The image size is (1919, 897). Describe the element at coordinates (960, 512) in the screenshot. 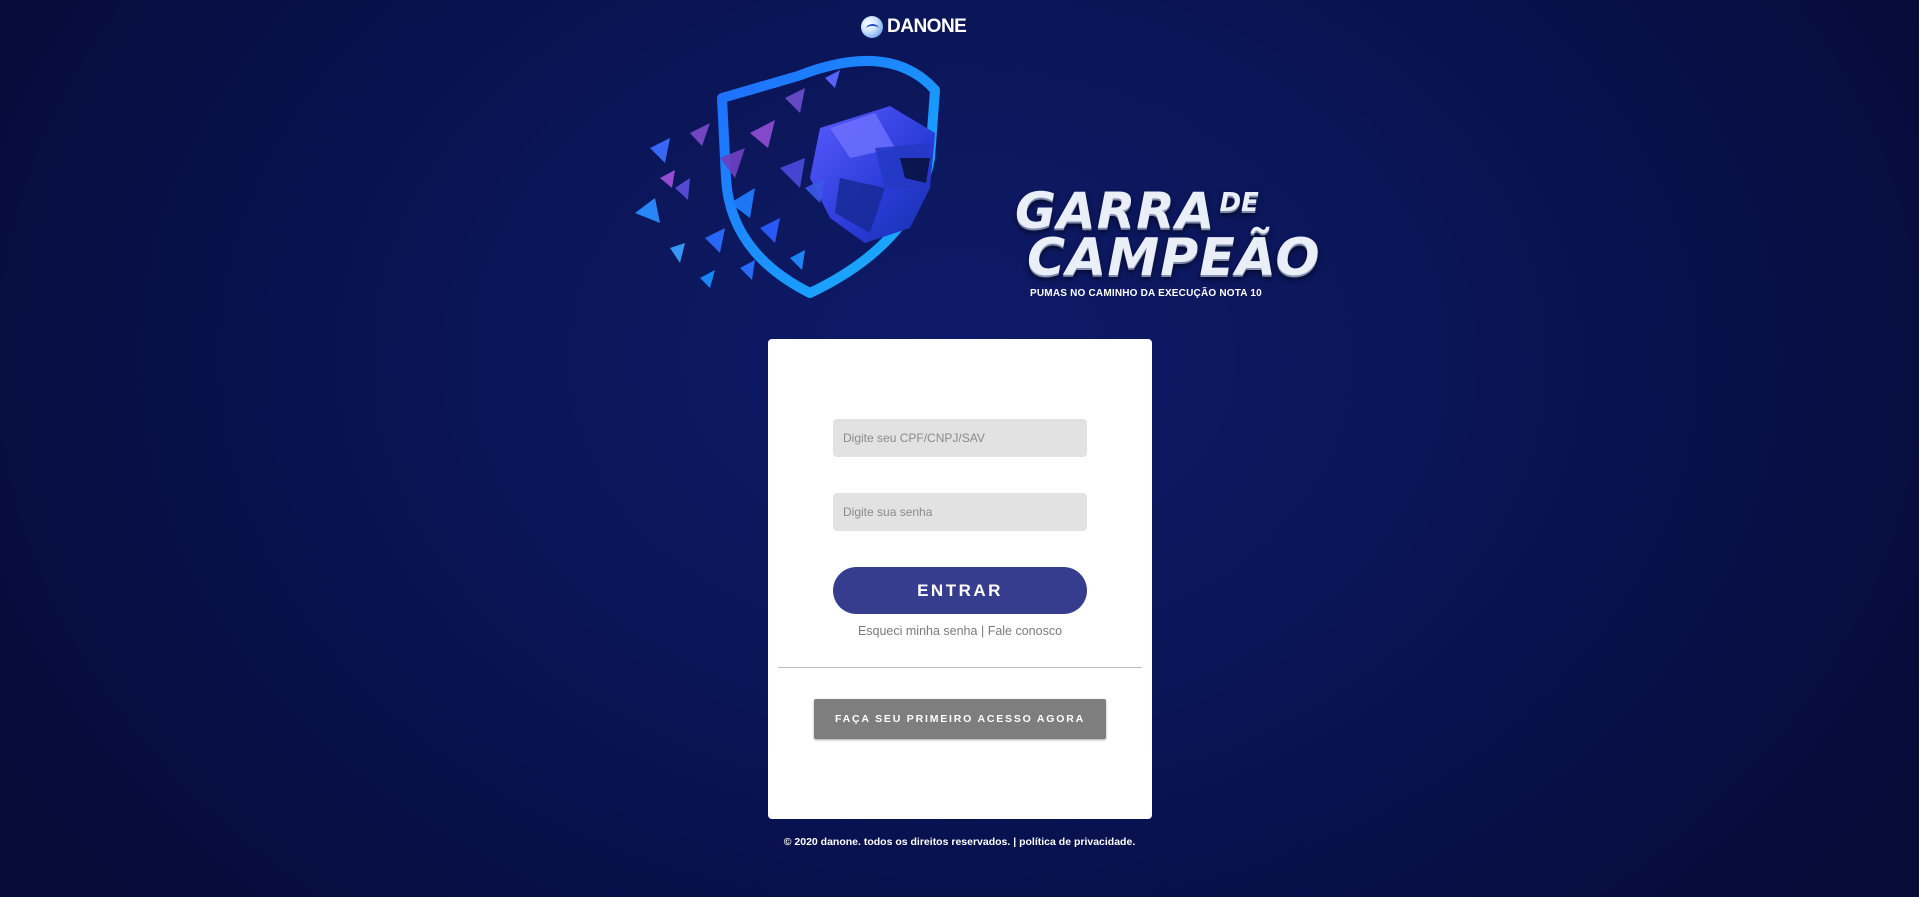

I see `password-input` at that location.